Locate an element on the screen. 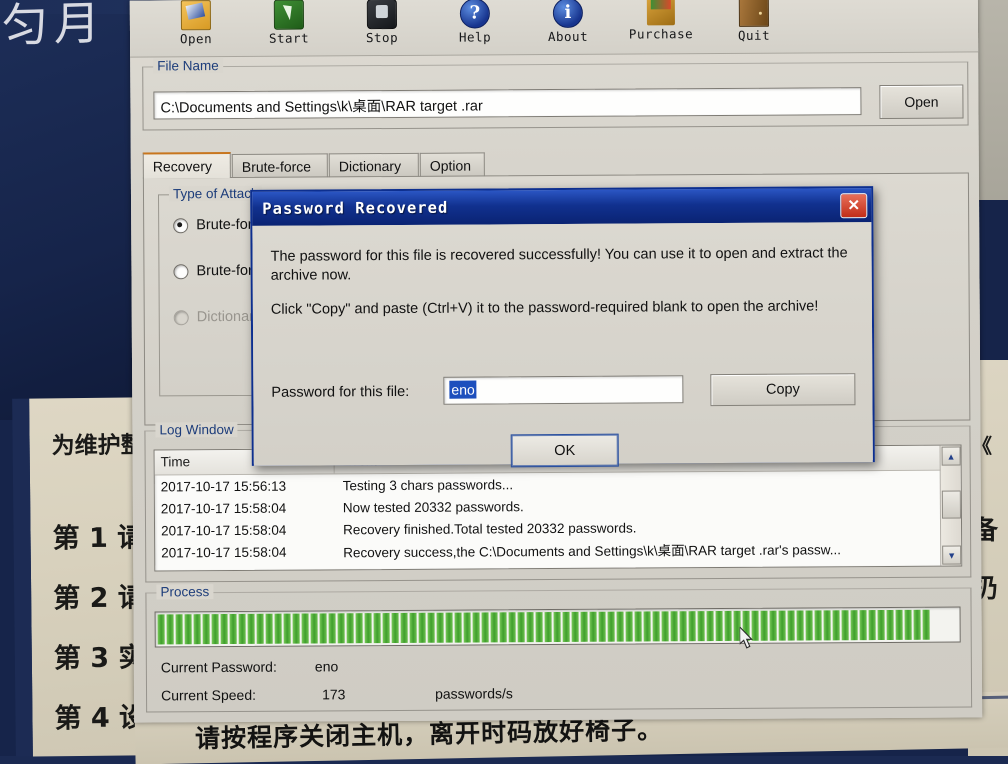 The image size is (1008, 764). current-password-label: Current Password: is located at coordinates (218, 667).